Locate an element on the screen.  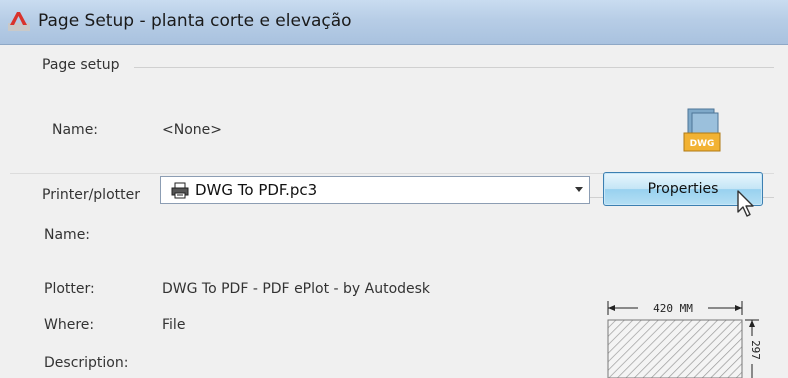
chevron-down-icon is located at coordinates (579, 189).